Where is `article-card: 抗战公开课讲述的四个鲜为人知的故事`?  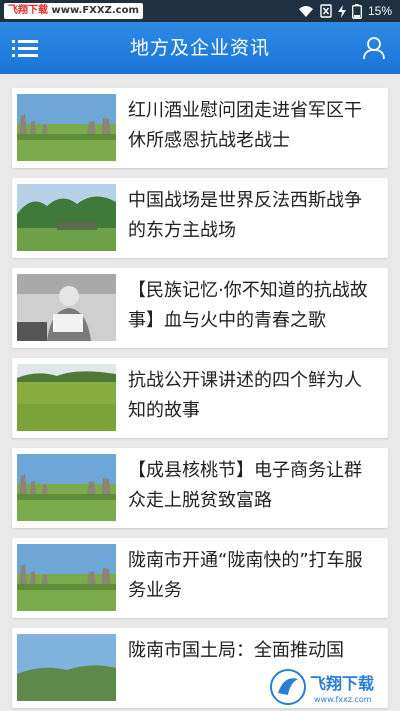
article-card: 抗战公开课讲述的四个鲜为人知的故事 is located at coordinates (200, 398).